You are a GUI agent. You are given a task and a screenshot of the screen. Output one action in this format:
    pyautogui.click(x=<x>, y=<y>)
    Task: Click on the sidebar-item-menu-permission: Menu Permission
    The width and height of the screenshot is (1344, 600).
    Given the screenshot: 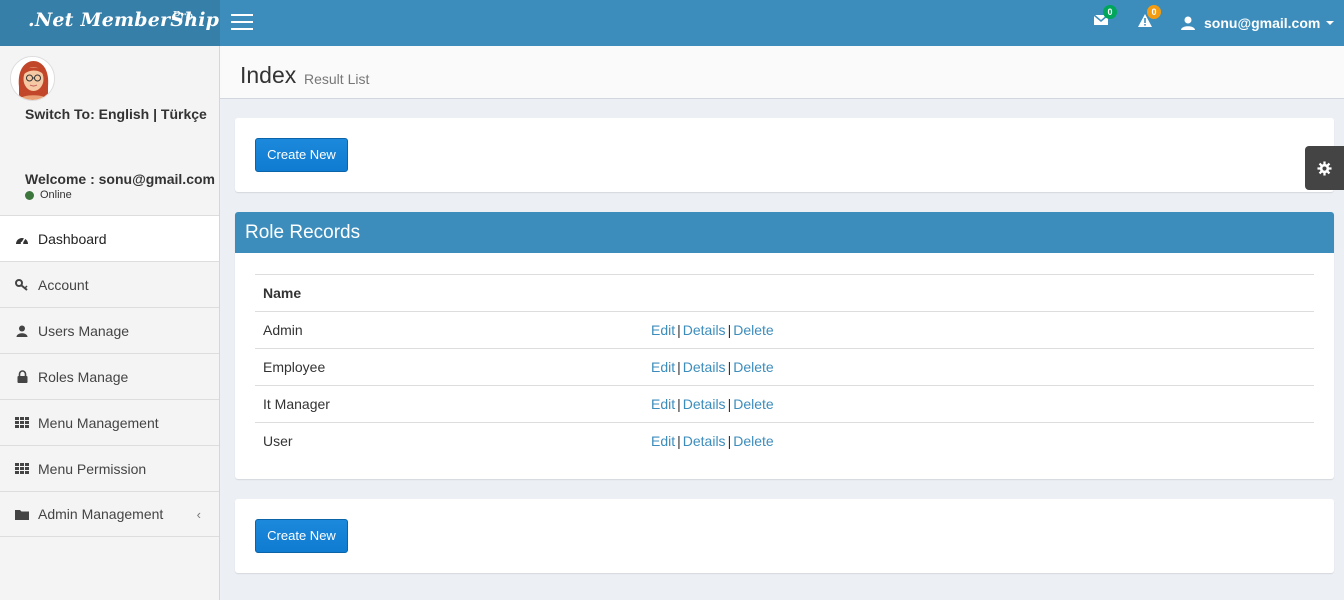 What is the action you would take?
    pyautogui.click(x=109, y=468)
    